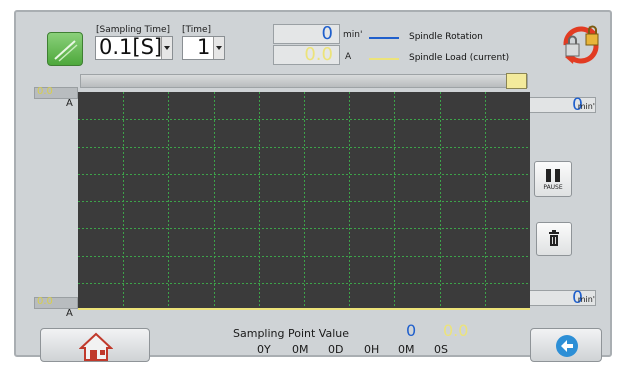  Describe the element at coordinates (437, 349) in the screenshot. I see `elapsed-seconds-value: 0` at that location.